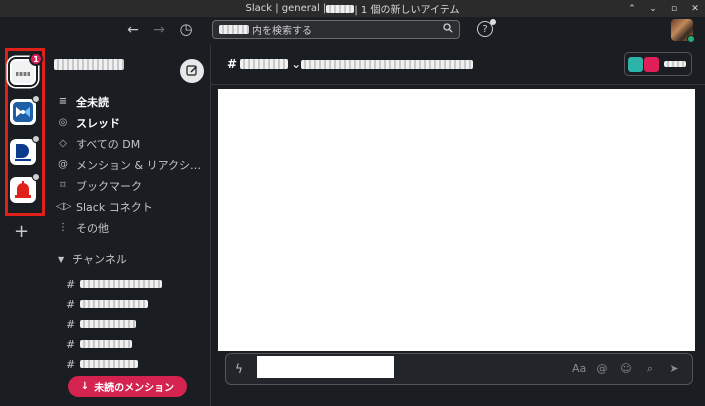  Describe the element at coordinates (387, 64) in the screenshot. I see `redacted-channel-topic` at that location.